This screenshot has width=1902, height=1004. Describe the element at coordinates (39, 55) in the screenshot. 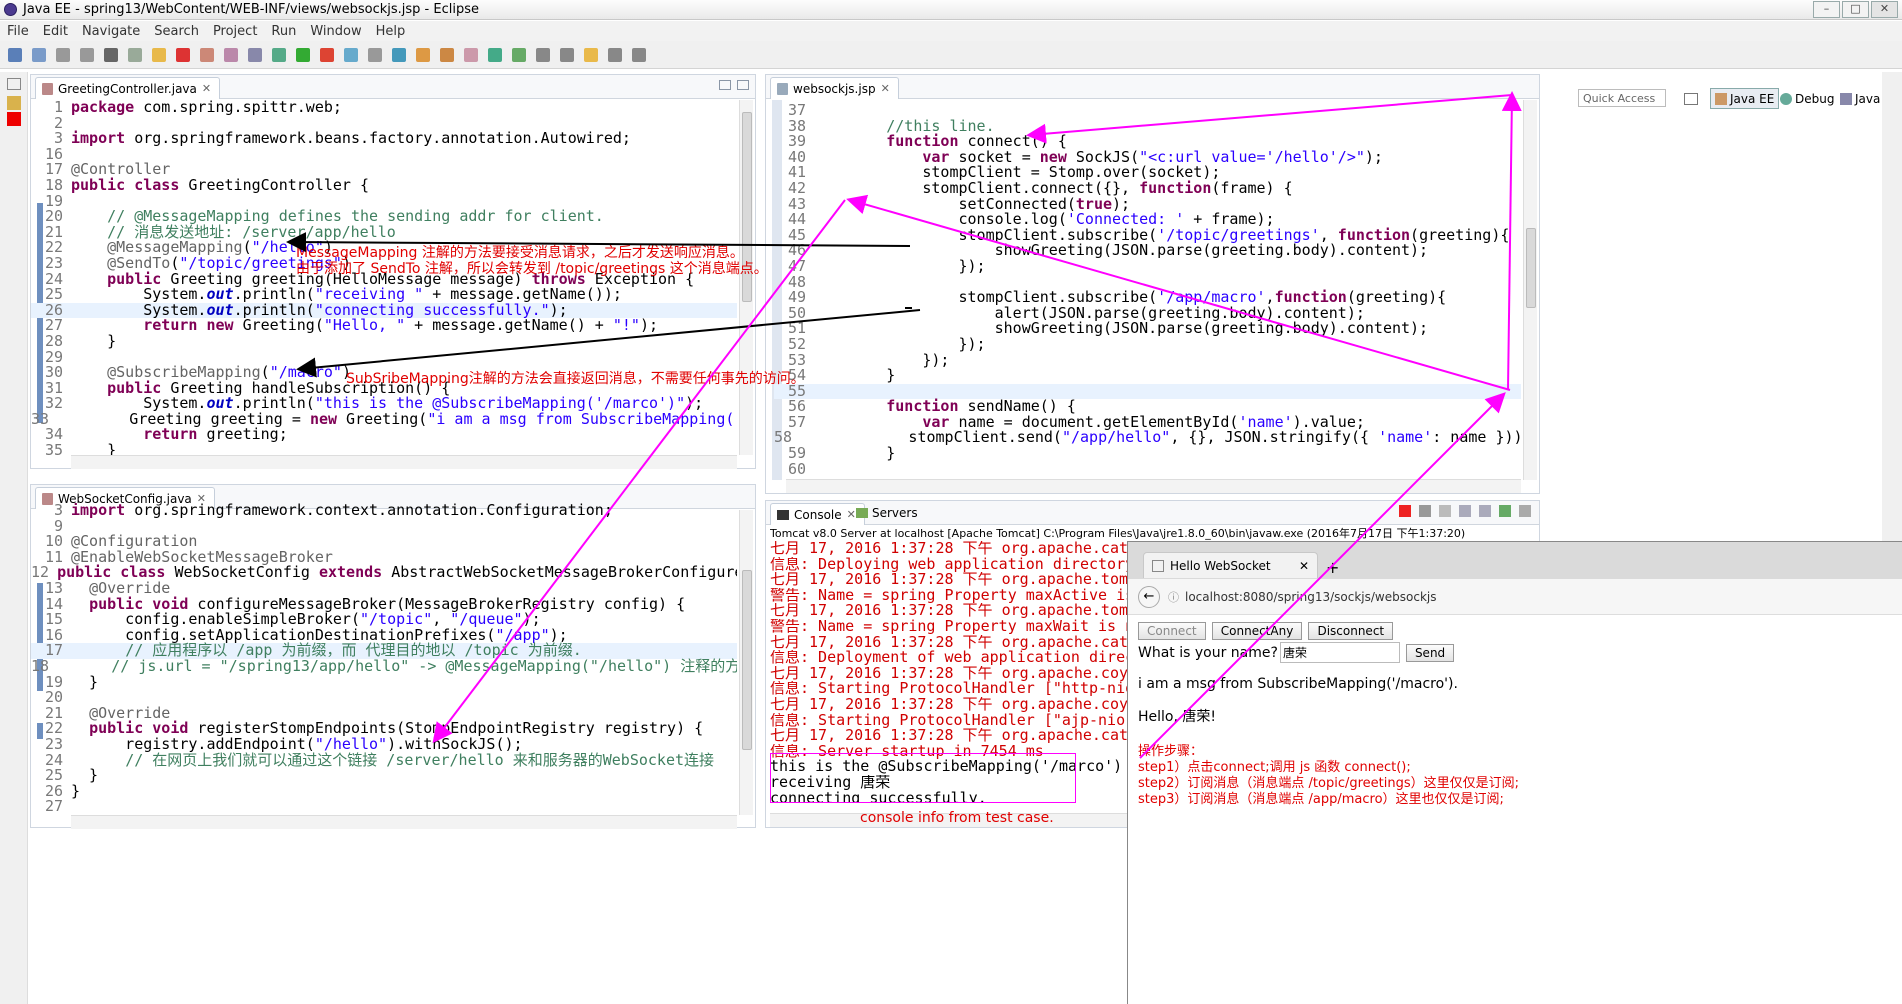

I see `save-icon` at that location.